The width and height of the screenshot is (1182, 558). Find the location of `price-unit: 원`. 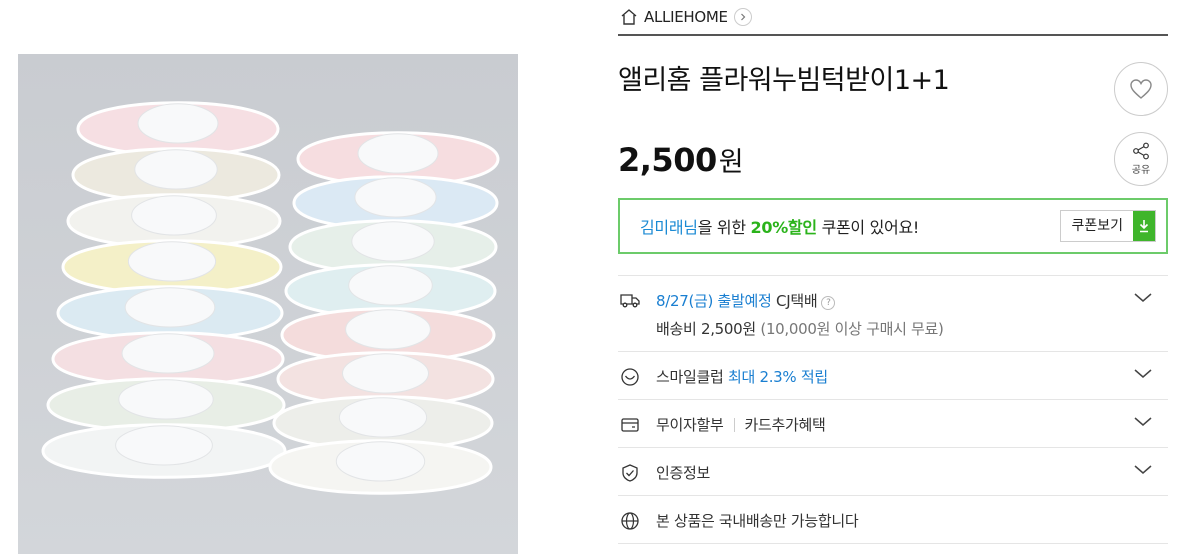

price-unit: 원 is located at coordinates (731, 162).